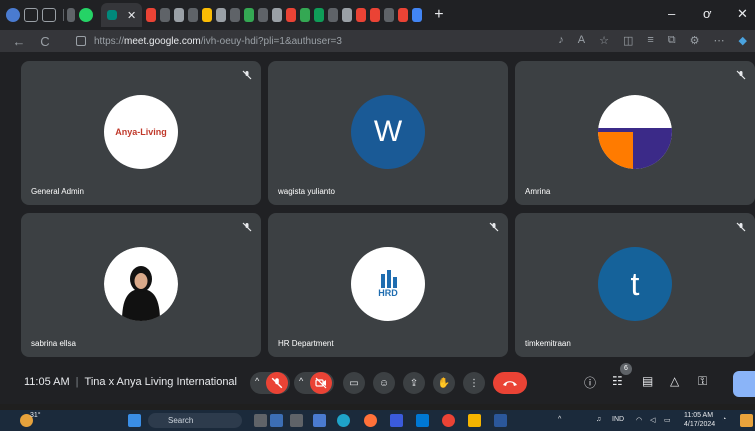 The height and width of the screenshot is (431, 755). I want to click on more-options-button: ⋮, so click(474, 383).